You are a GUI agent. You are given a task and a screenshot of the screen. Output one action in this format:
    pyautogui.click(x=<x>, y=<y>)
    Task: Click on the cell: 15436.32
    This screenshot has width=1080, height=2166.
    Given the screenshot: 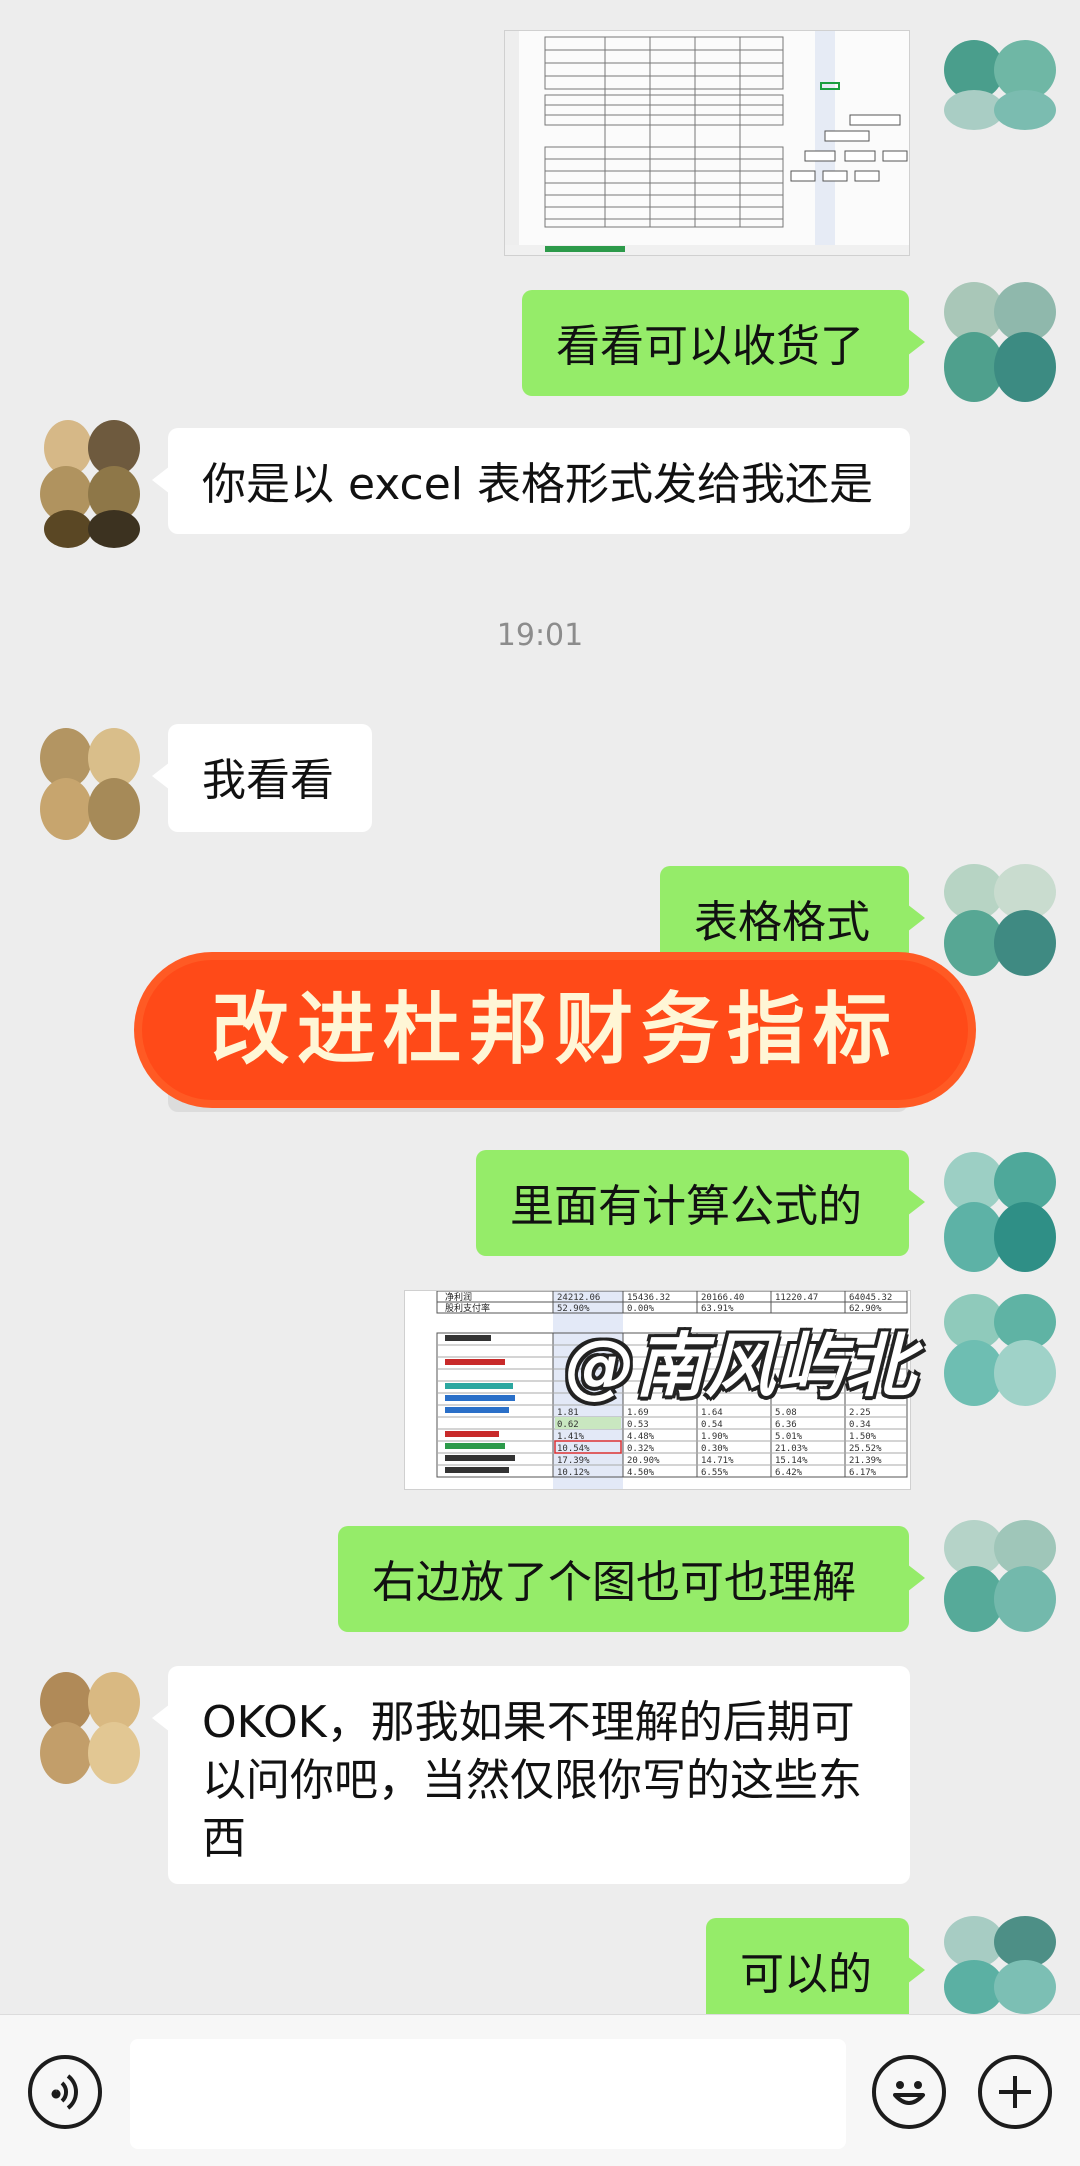 What is the action you would take?
    pyautogui.click(x=648, y=1298)
    